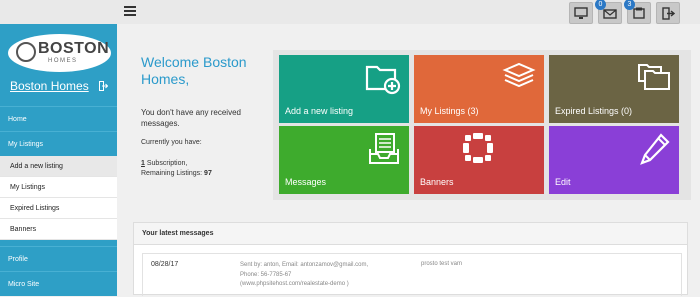 This screenshot has width=700, height=297. What do you see at coordinates (58, 229) in the screenshot?
I see `sidebar-subitem-banners: Banners` at bounding box center [58, 229].